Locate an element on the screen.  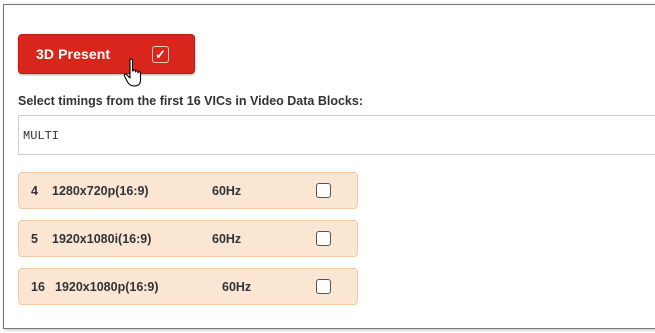
hand-pointer-icon is located at coordinates (132, 72).